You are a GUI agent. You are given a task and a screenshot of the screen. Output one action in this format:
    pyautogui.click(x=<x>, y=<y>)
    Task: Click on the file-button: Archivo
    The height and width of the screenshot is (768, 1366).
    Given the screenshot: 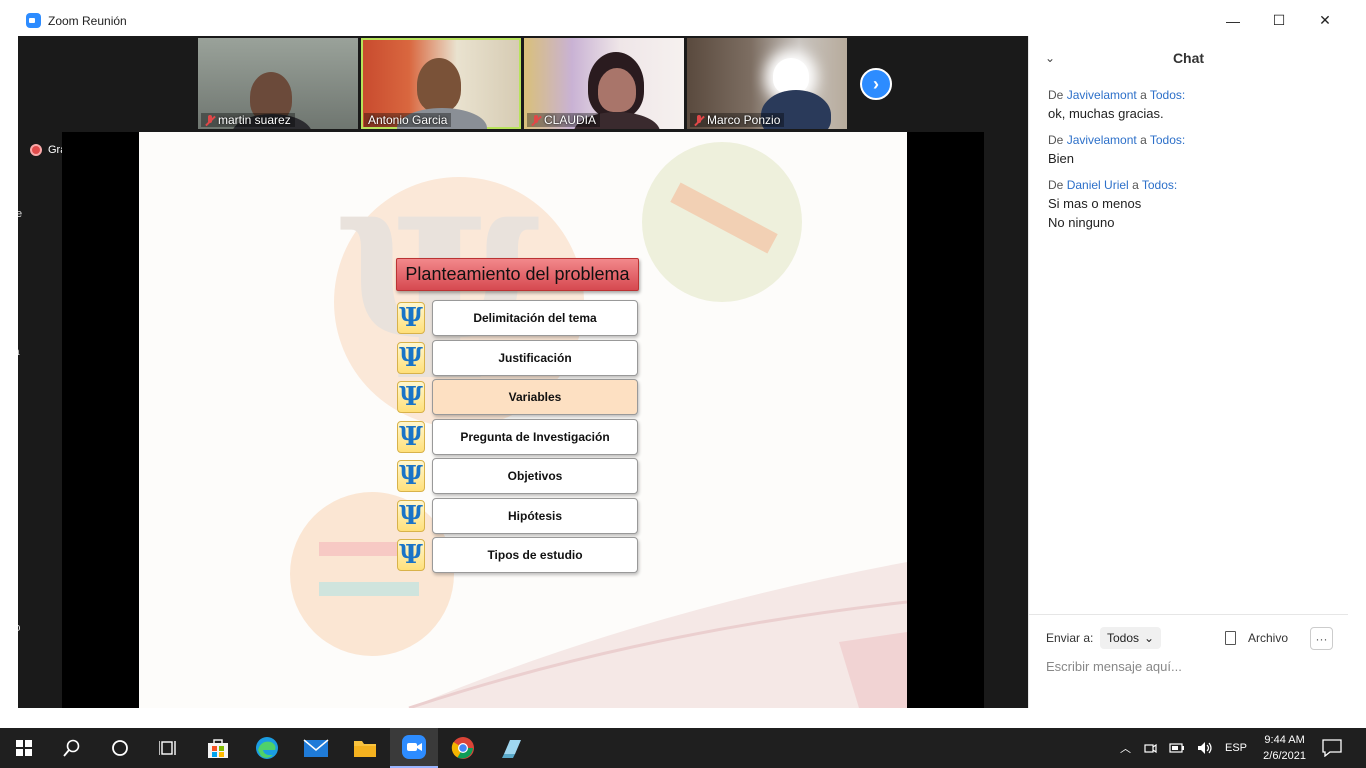 What is the action you would take?
    pyautogui.click(x=1268, y=638)
    